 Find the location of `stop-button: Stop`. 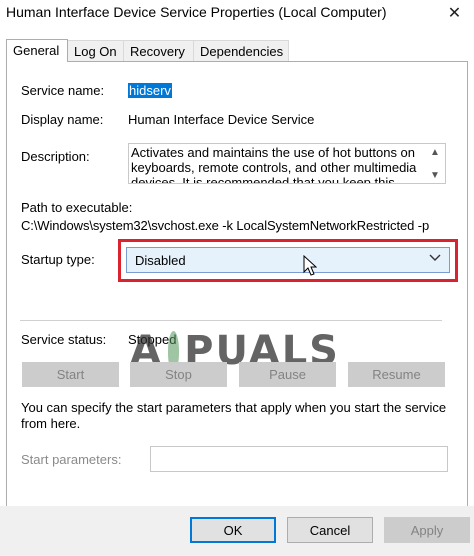

stop-button: Stop is located at coordinates (178, 374).